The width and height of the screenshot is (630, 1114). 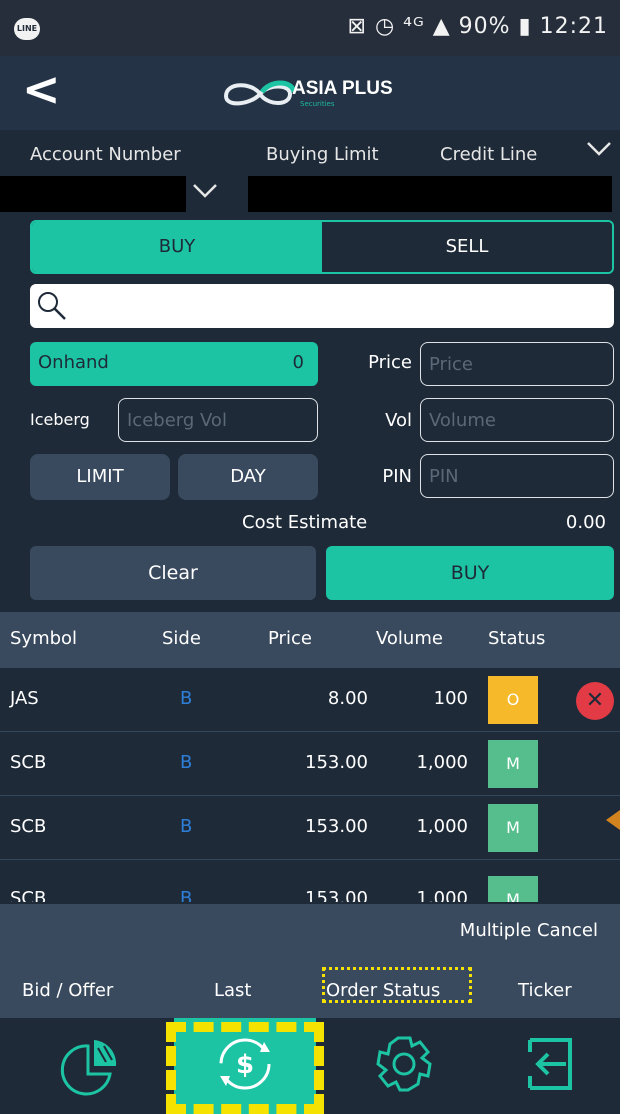 I want to click on onhand-value: 0, so click(x=298, y=362).